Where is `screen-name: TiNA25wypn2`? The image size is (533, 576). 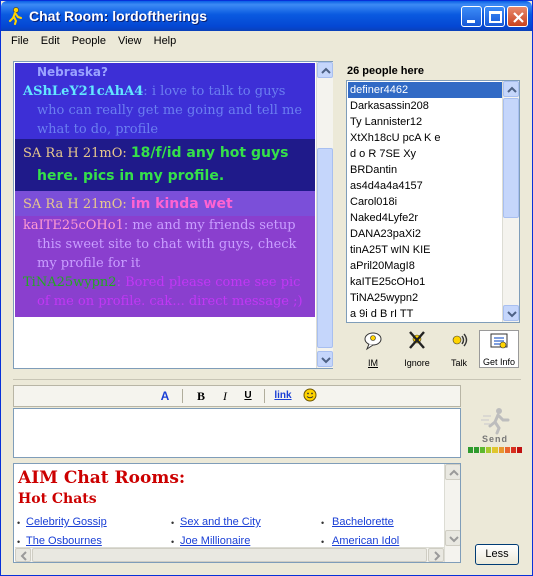 screen-name: TiNA25wypn2 is located at coordinates (70, 282).